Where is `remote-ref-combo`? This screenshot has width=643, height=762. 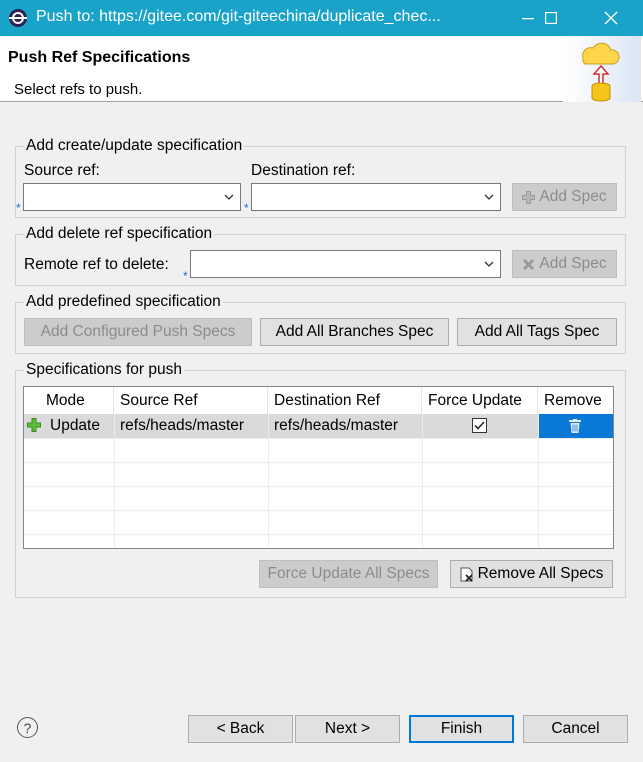 remote-ref-combo is located at coordinates (345, 264).